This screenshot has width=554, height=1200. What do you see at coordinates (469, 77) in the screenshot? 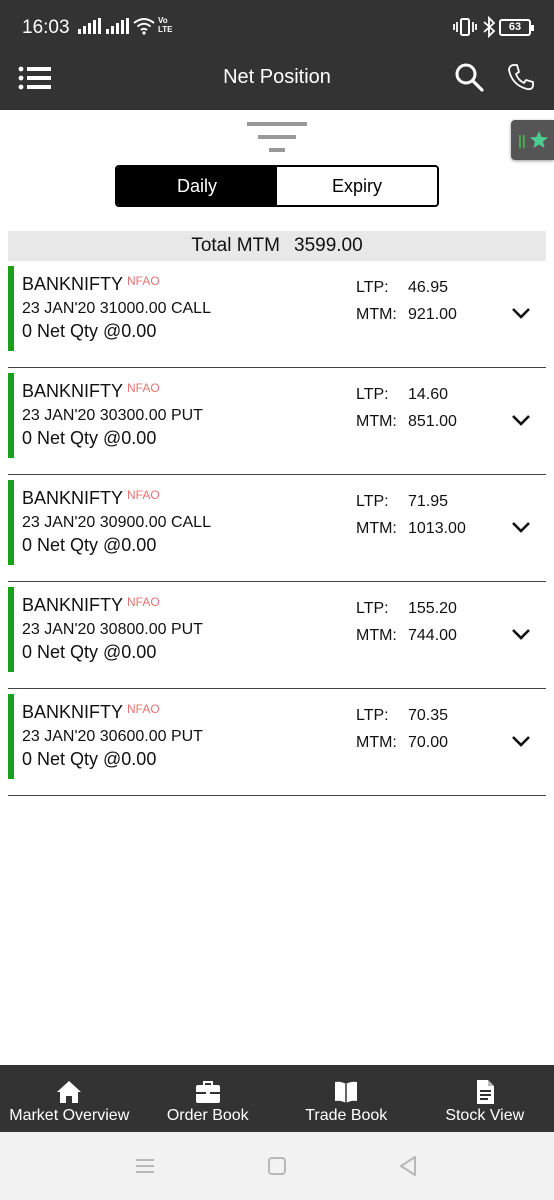
I see `search-icon` at bounding box center [469, 77].